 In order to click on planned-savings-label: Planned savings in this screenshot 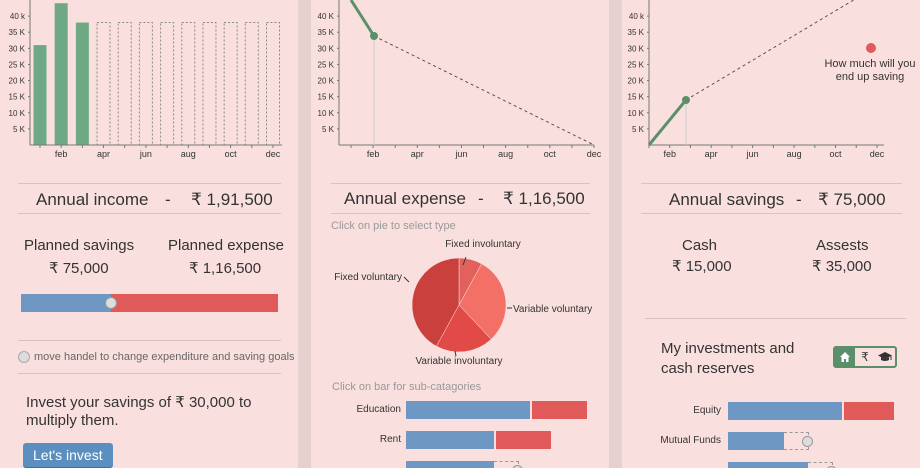, I will do `click(79, 245)`.